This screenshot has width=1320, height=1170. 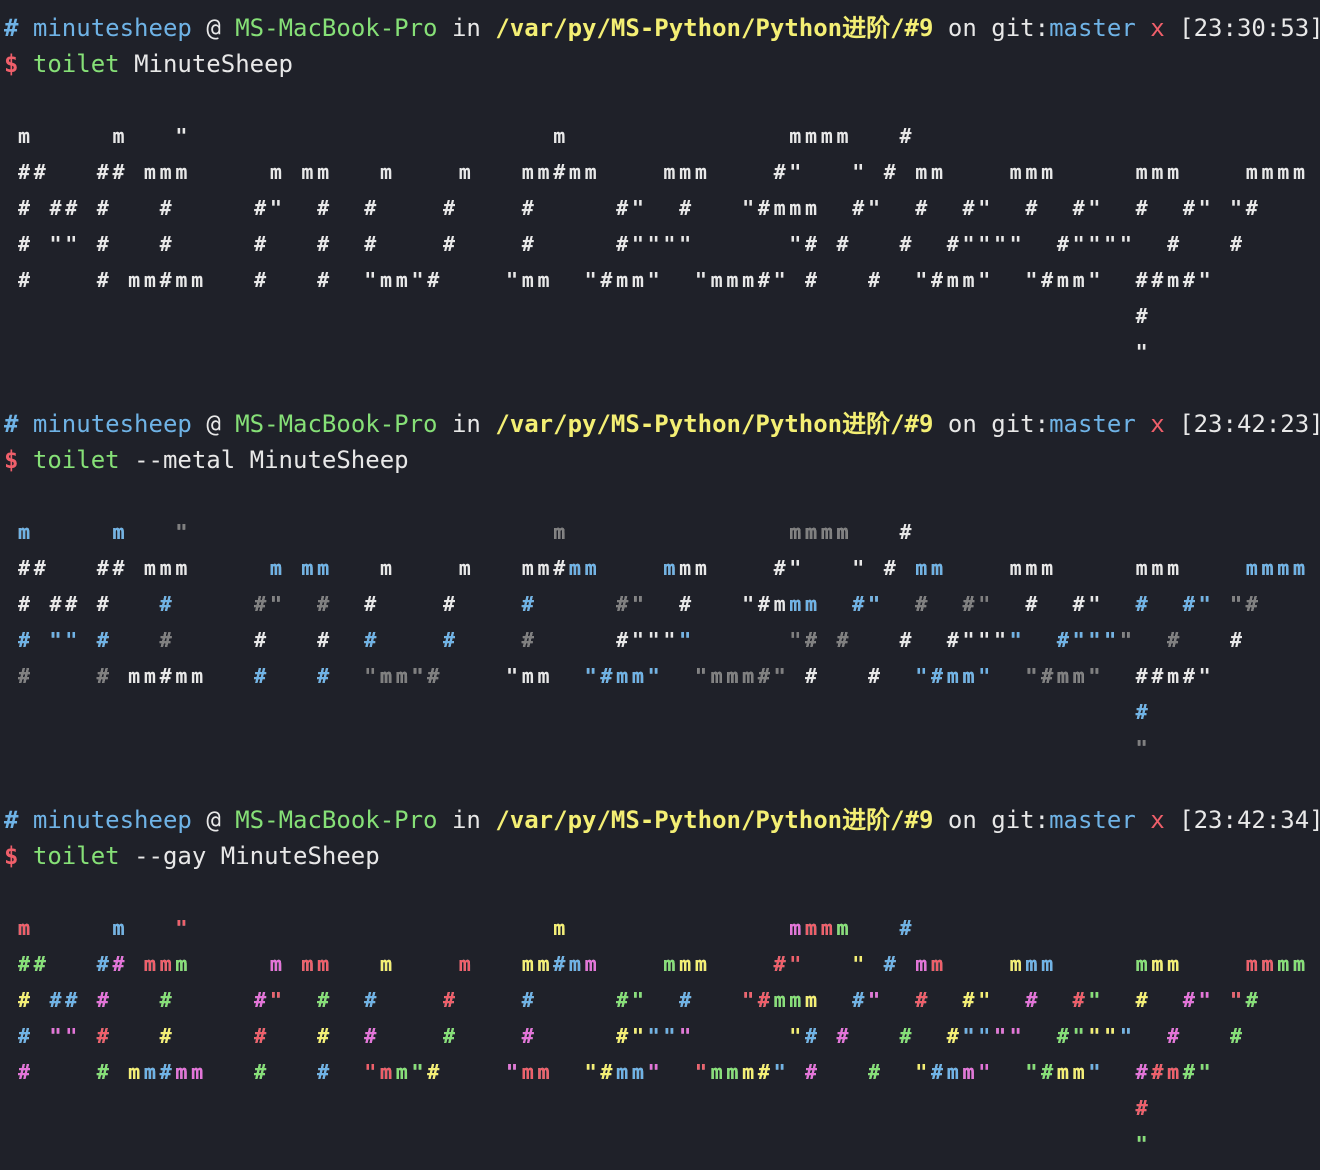 I want to click on command-line-1: $ toilet MinuteSheep, so click(x=148, y=64).